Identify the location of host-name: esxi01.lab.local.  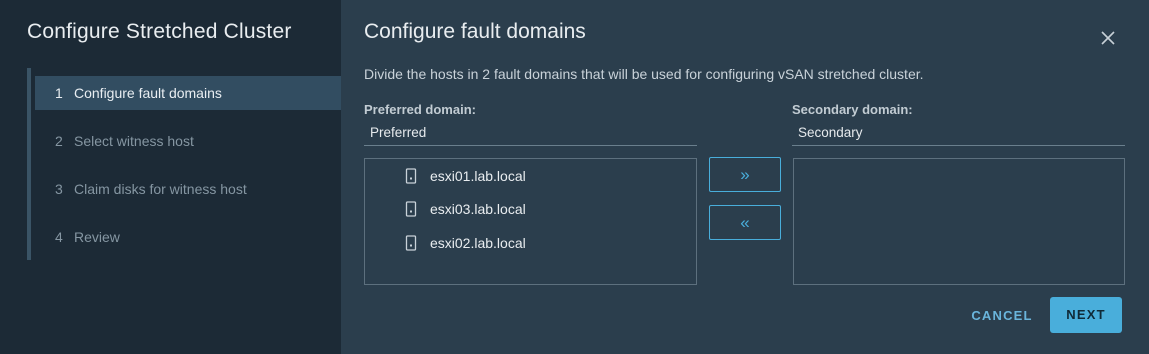
(478, 176).